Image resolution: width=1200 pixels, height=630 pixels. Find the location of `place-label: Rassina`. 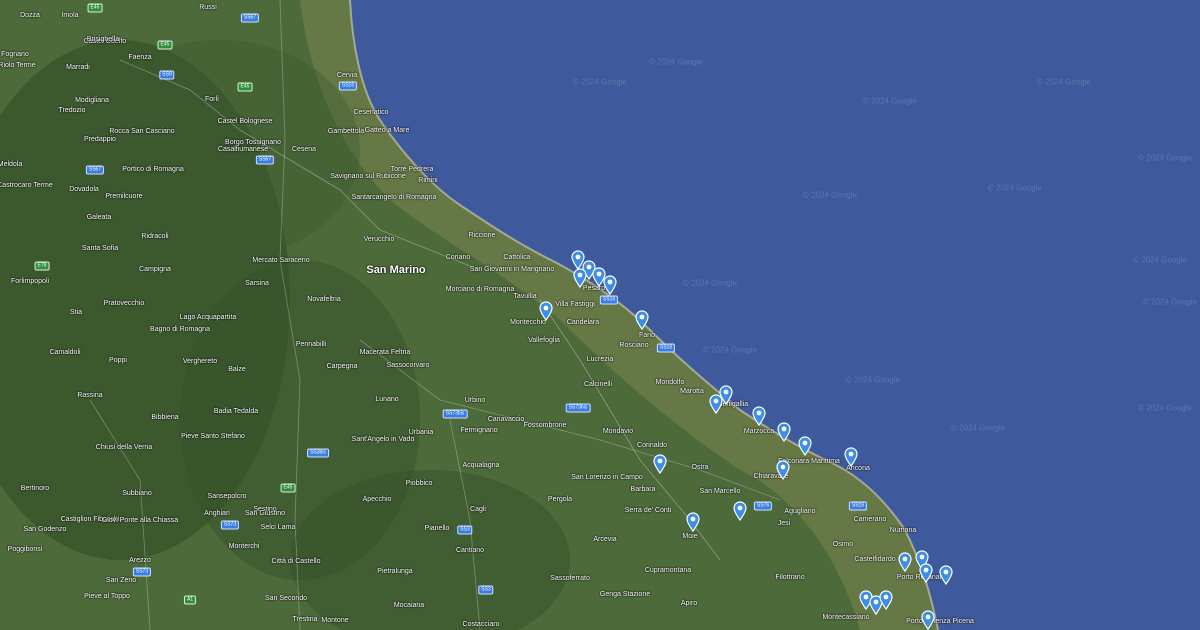

place-label: Rassina is located at coordinates (90, 395).